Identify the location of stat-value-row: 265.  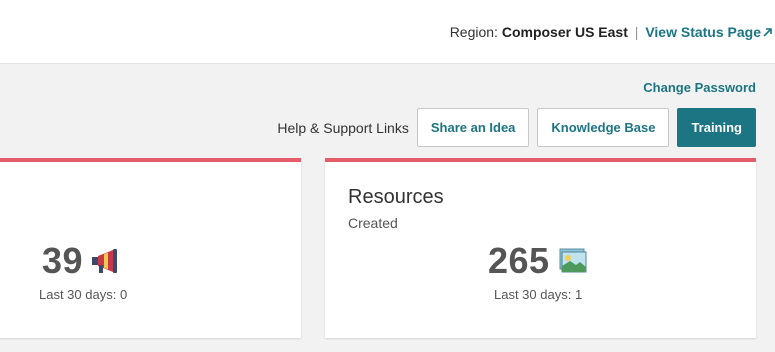
(538, 261).